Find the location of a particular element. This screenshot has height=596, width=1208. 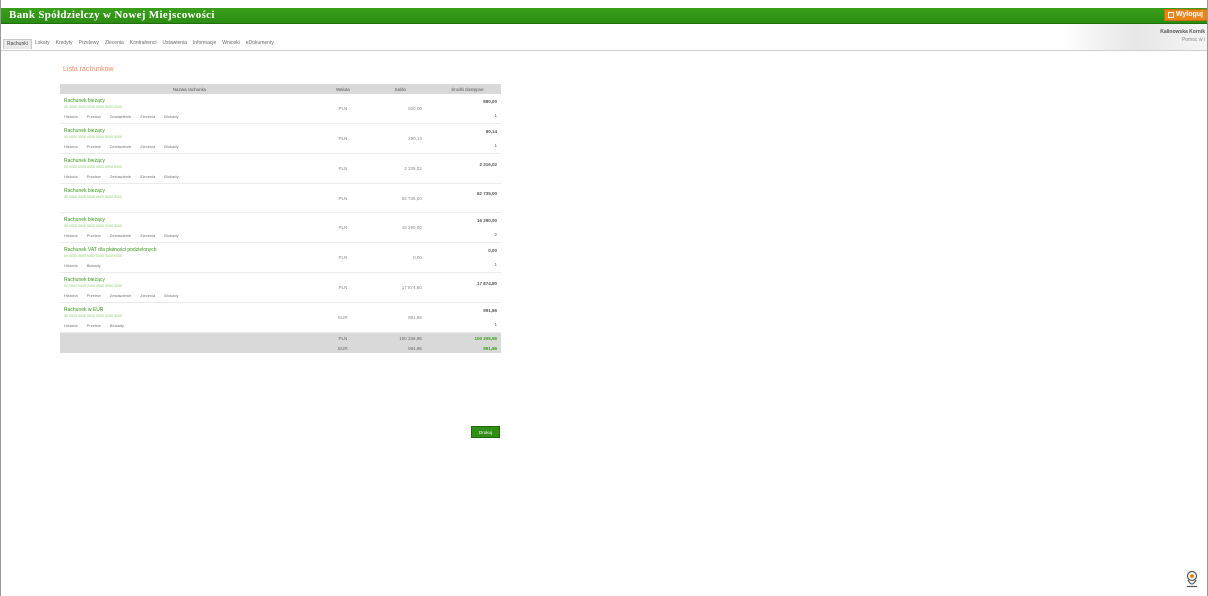

account-name-link: Rachunek VAT dla płatności podzielonych is located at coordinates (189, 250).